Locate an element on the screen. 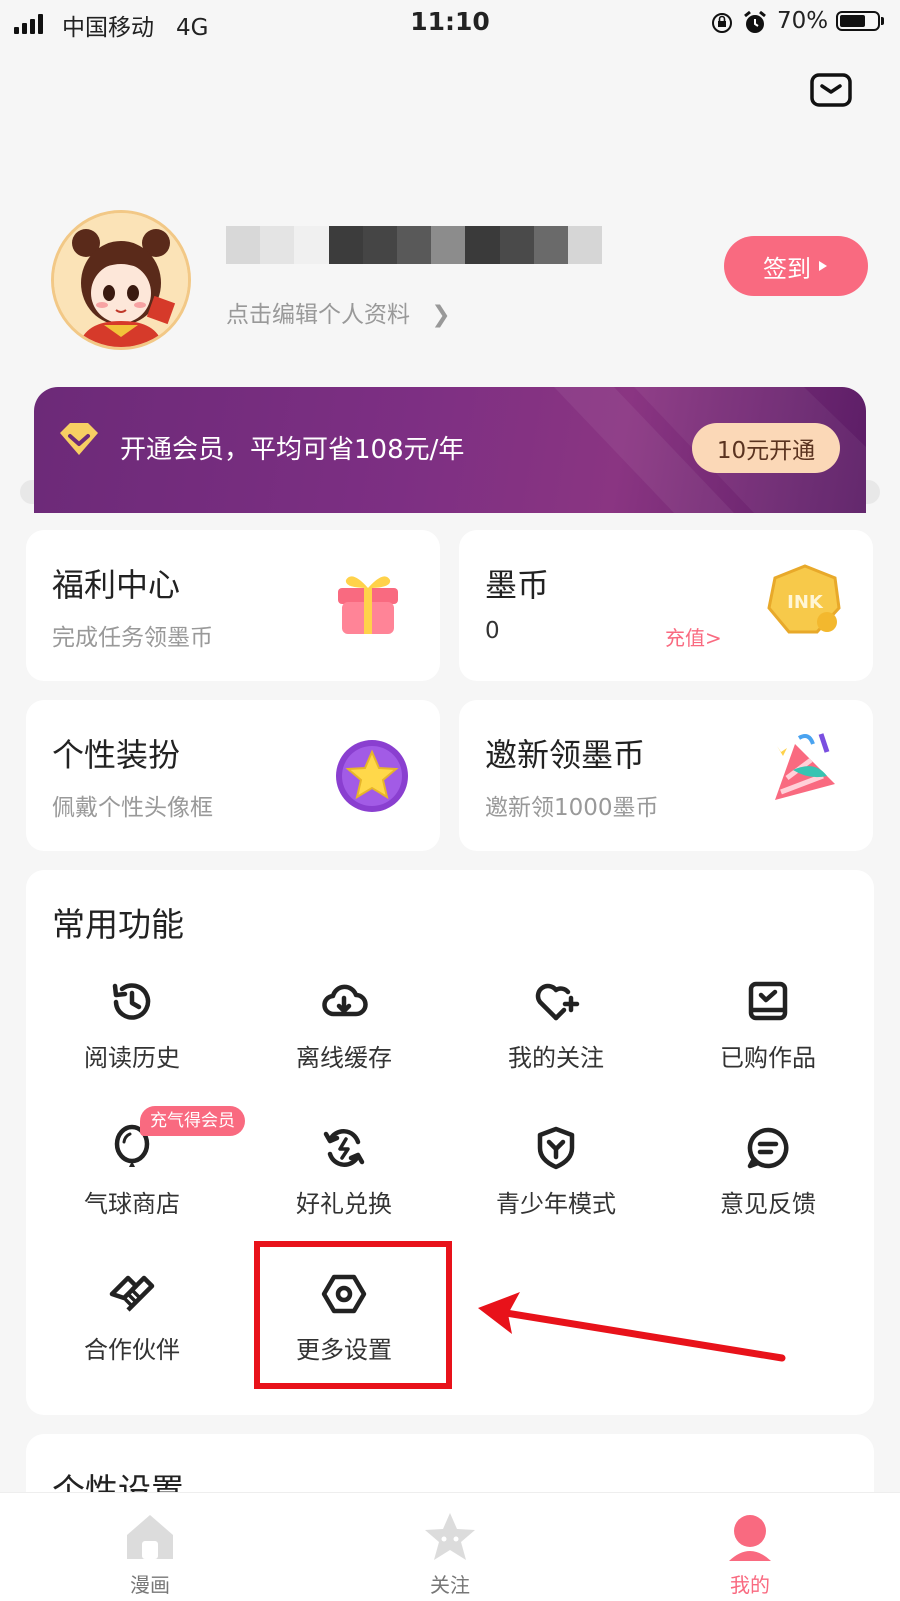  edit-profile-label: 点击编辑个人资料 is located at coordinates (318, 315).